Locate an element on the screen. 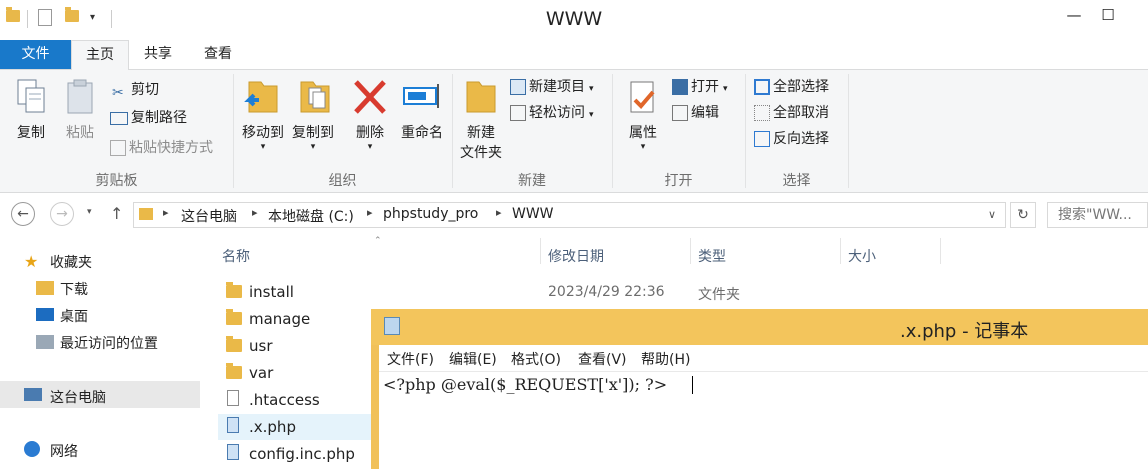  column-name: 名称 is located at coordinates (236, 256).